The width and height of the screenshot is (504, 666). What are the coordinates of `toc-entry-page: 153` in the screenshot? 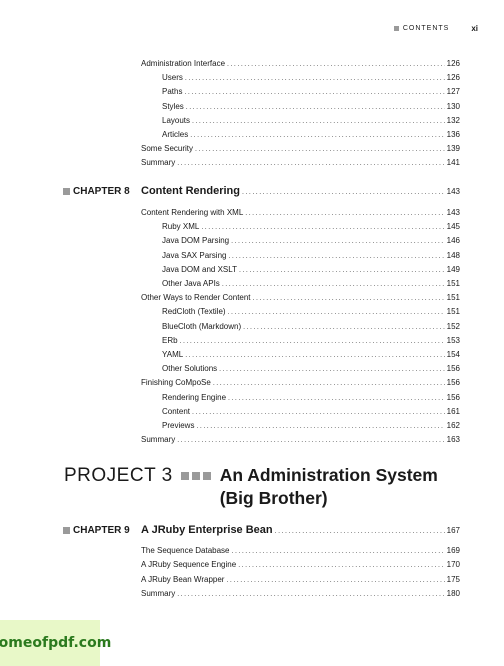 It's located at (453, 340).